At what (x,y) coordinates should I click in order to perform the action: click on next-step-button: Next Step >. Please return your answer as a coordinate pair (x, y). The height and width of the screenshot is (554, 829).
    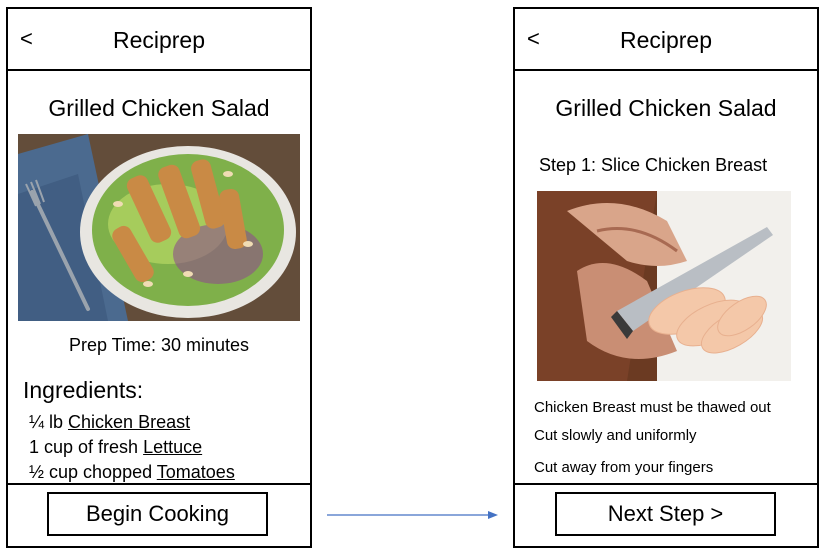
    Looking at the image, I should click on (665, 514).